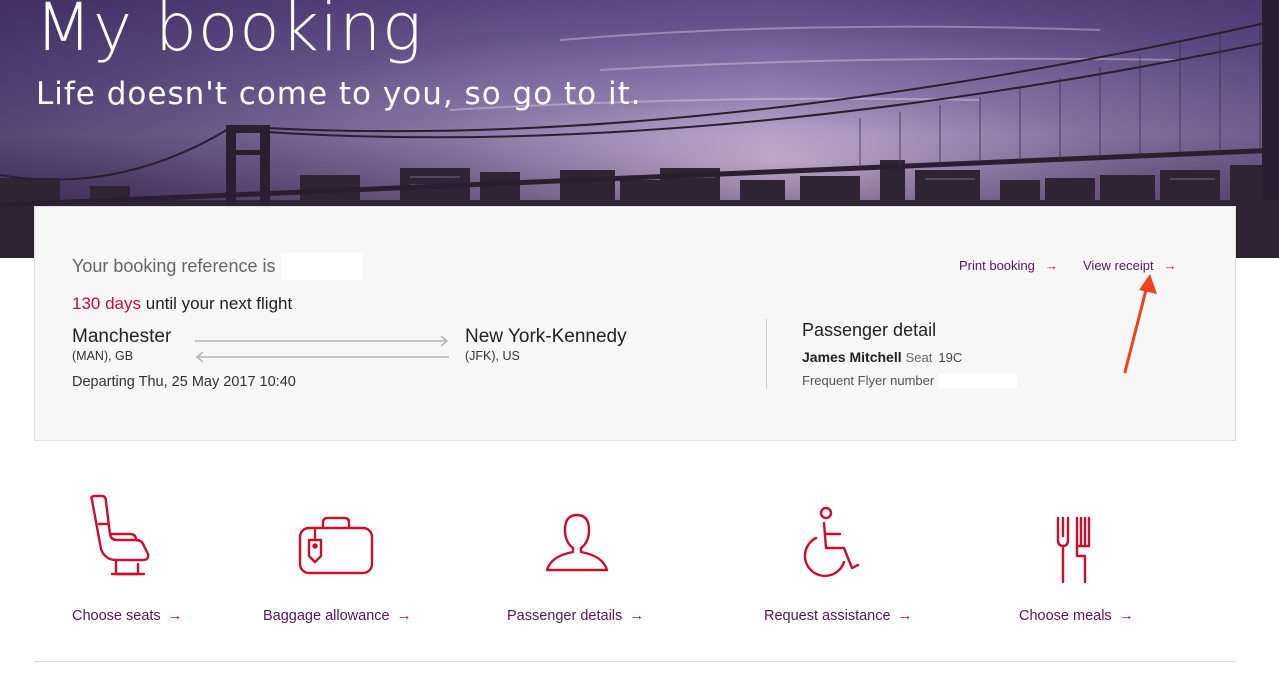 Image resolution: width=1279 pixels, height=683 pixels. I want to click on baggage-allowance-label: Baggage allowance, so click(326, 615).